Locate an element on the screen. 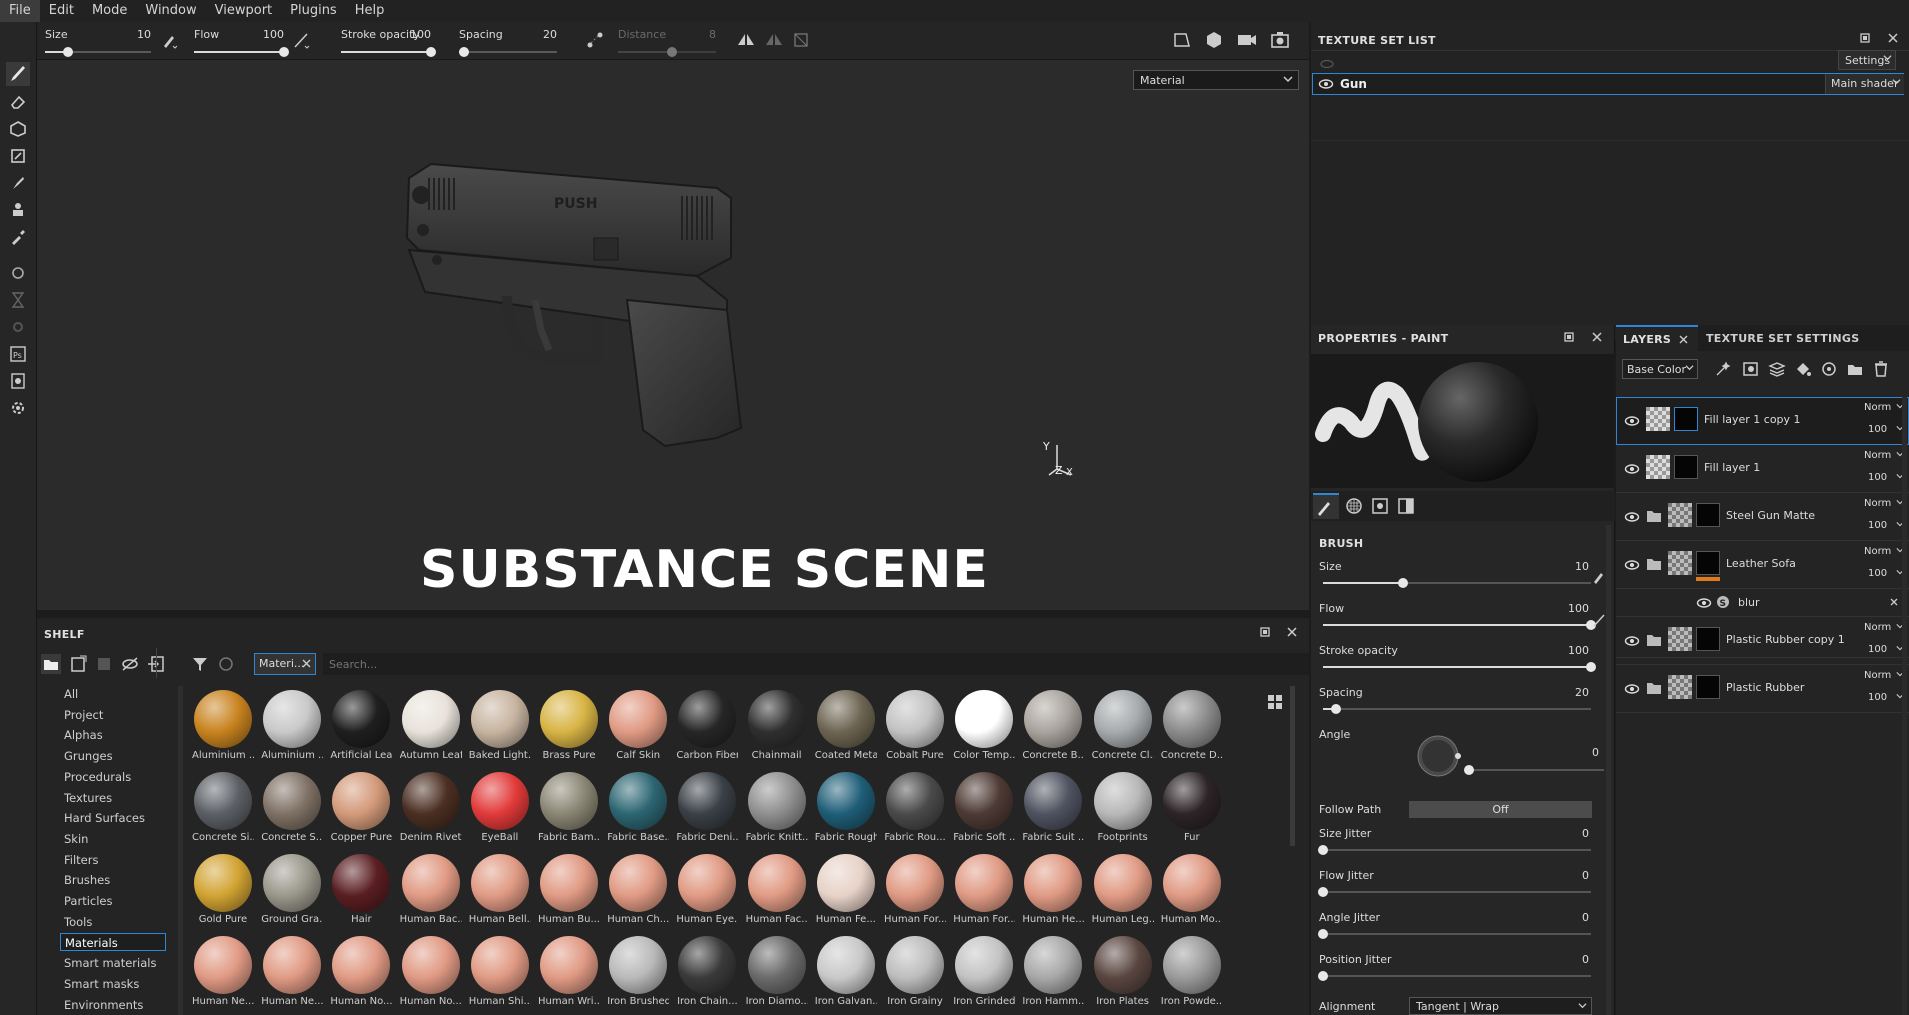 This screenshot has width=1909, height=1015. alpha-tab-icon is located at coordinates (1354, 506).